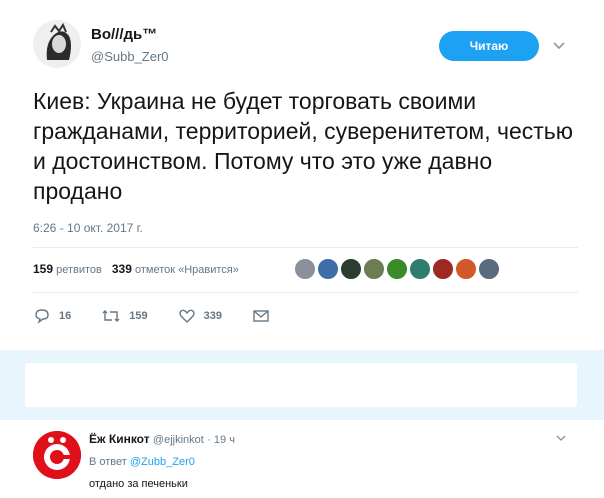 The width and height of the screenshot is (604, 498). I want to click on retweet-count: 159, so click(138, 316).